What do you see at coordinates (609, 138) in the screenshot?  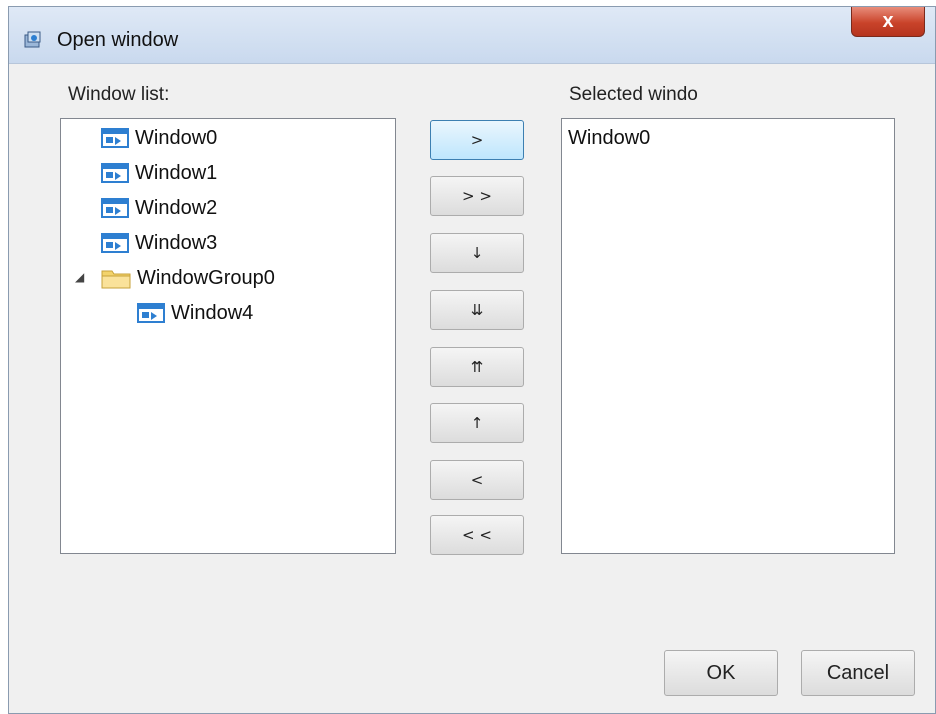 I see `selected-list-item: Window0` at bounding box center [609, 138].